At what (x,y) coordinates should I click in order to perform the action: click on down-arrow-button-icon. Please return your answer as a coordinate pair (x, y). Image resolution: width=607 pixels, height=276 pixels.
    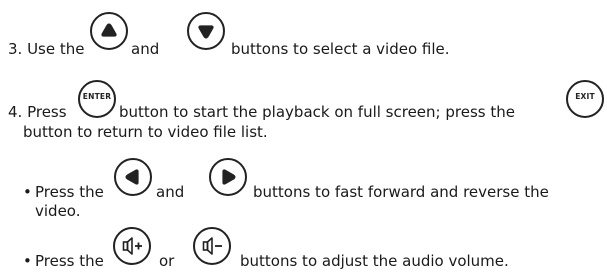
    Looking at the image, I should click on (206, 31).